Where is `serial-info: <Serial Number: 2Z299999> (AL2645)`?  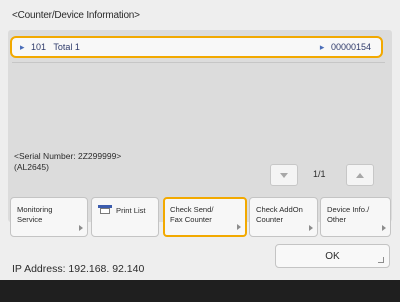 serial-info: <Serial Number: 2Z299999> (AL2645) is located at coordinates (67, 162).